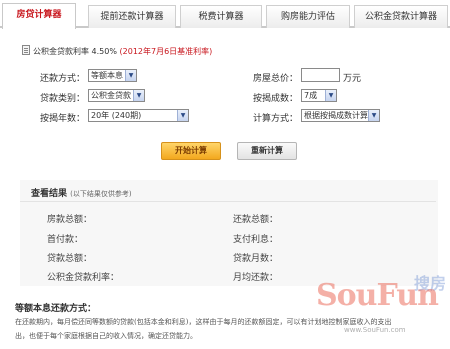 This screenshot has height=349, width=450. Describe the element at coordinates (256, 220) in the screenshot. I see `result-total-repayment-label: 还款总额：` at that location.